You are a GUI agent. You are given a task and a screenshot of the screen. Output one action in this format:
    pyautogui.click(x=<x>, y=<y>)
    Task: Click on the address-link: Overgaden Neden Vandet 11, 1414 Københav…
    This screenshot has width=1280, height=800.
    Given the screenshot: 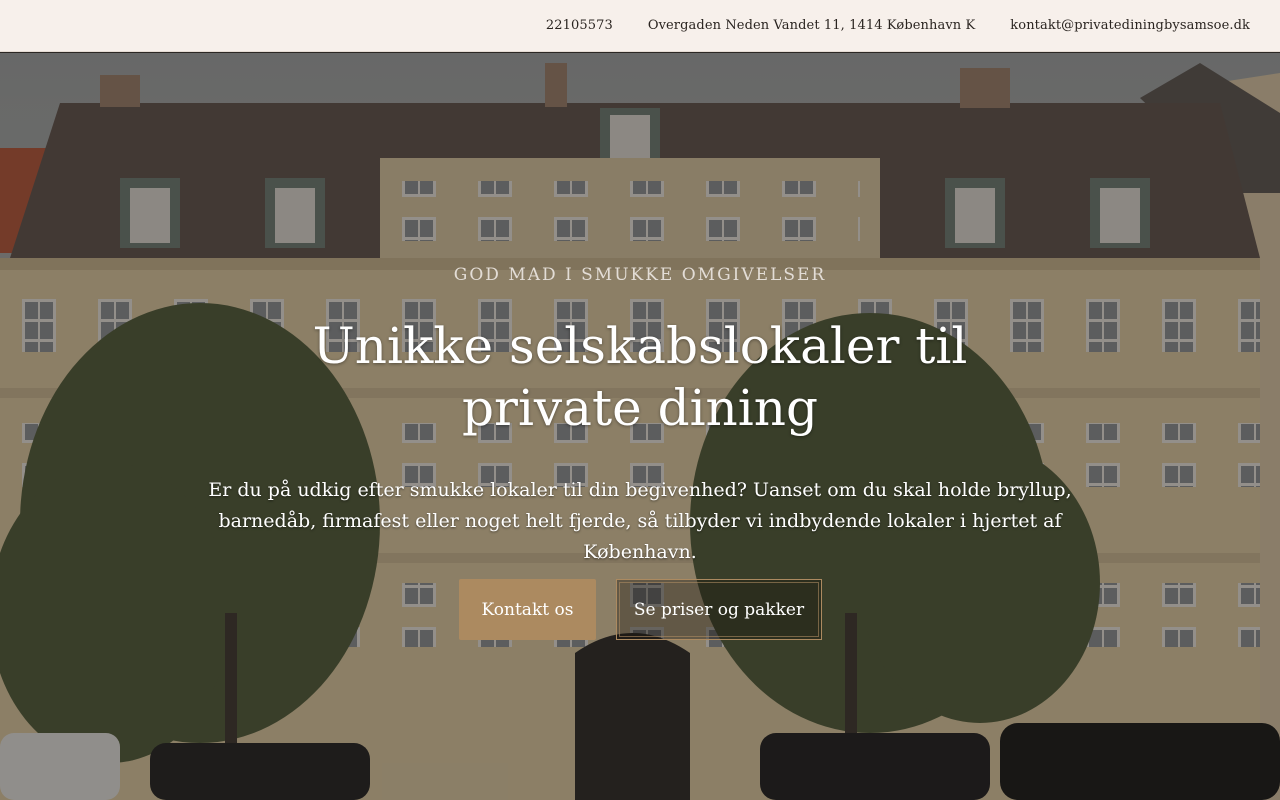 What is the action you would take?
    pyautogui.click(x=811, y=25)
    